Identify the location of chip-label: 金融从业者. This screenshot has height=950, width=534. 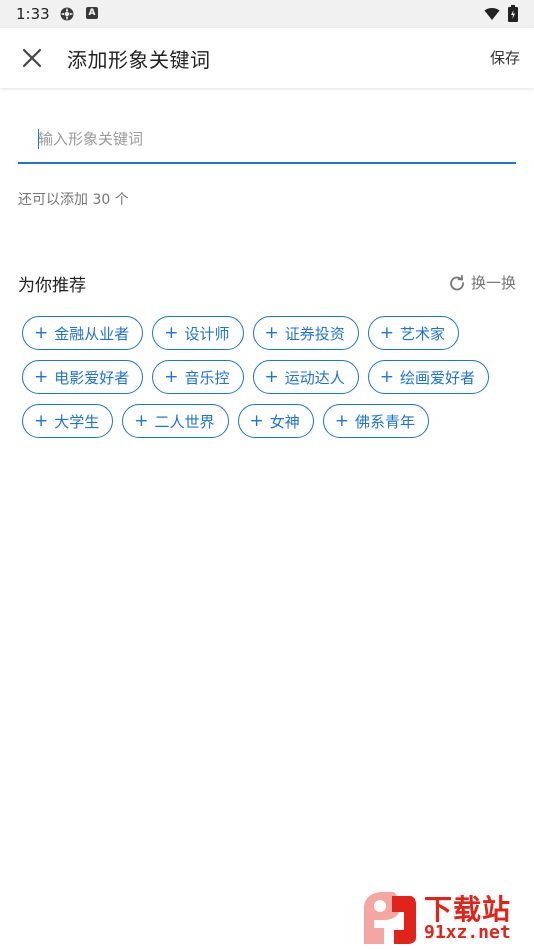
(92, 333).